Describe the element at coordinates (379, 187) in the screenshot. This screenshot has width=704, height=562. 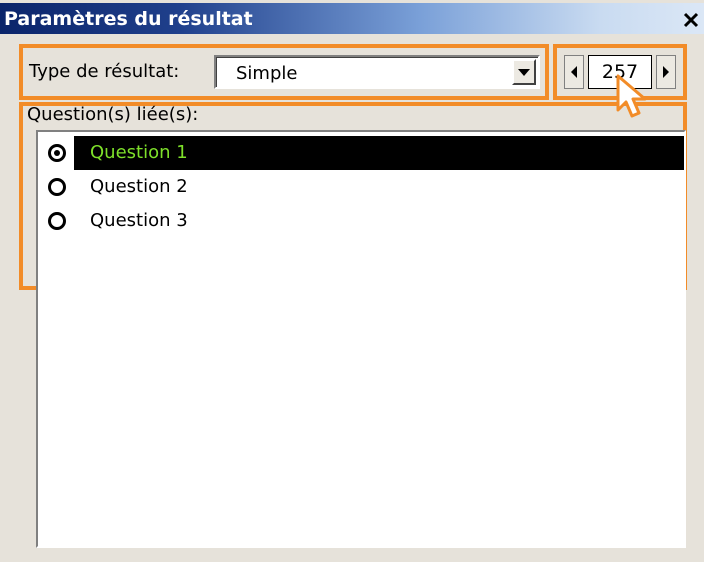
I see `list-item-label-wrap: Question 2` at that location.